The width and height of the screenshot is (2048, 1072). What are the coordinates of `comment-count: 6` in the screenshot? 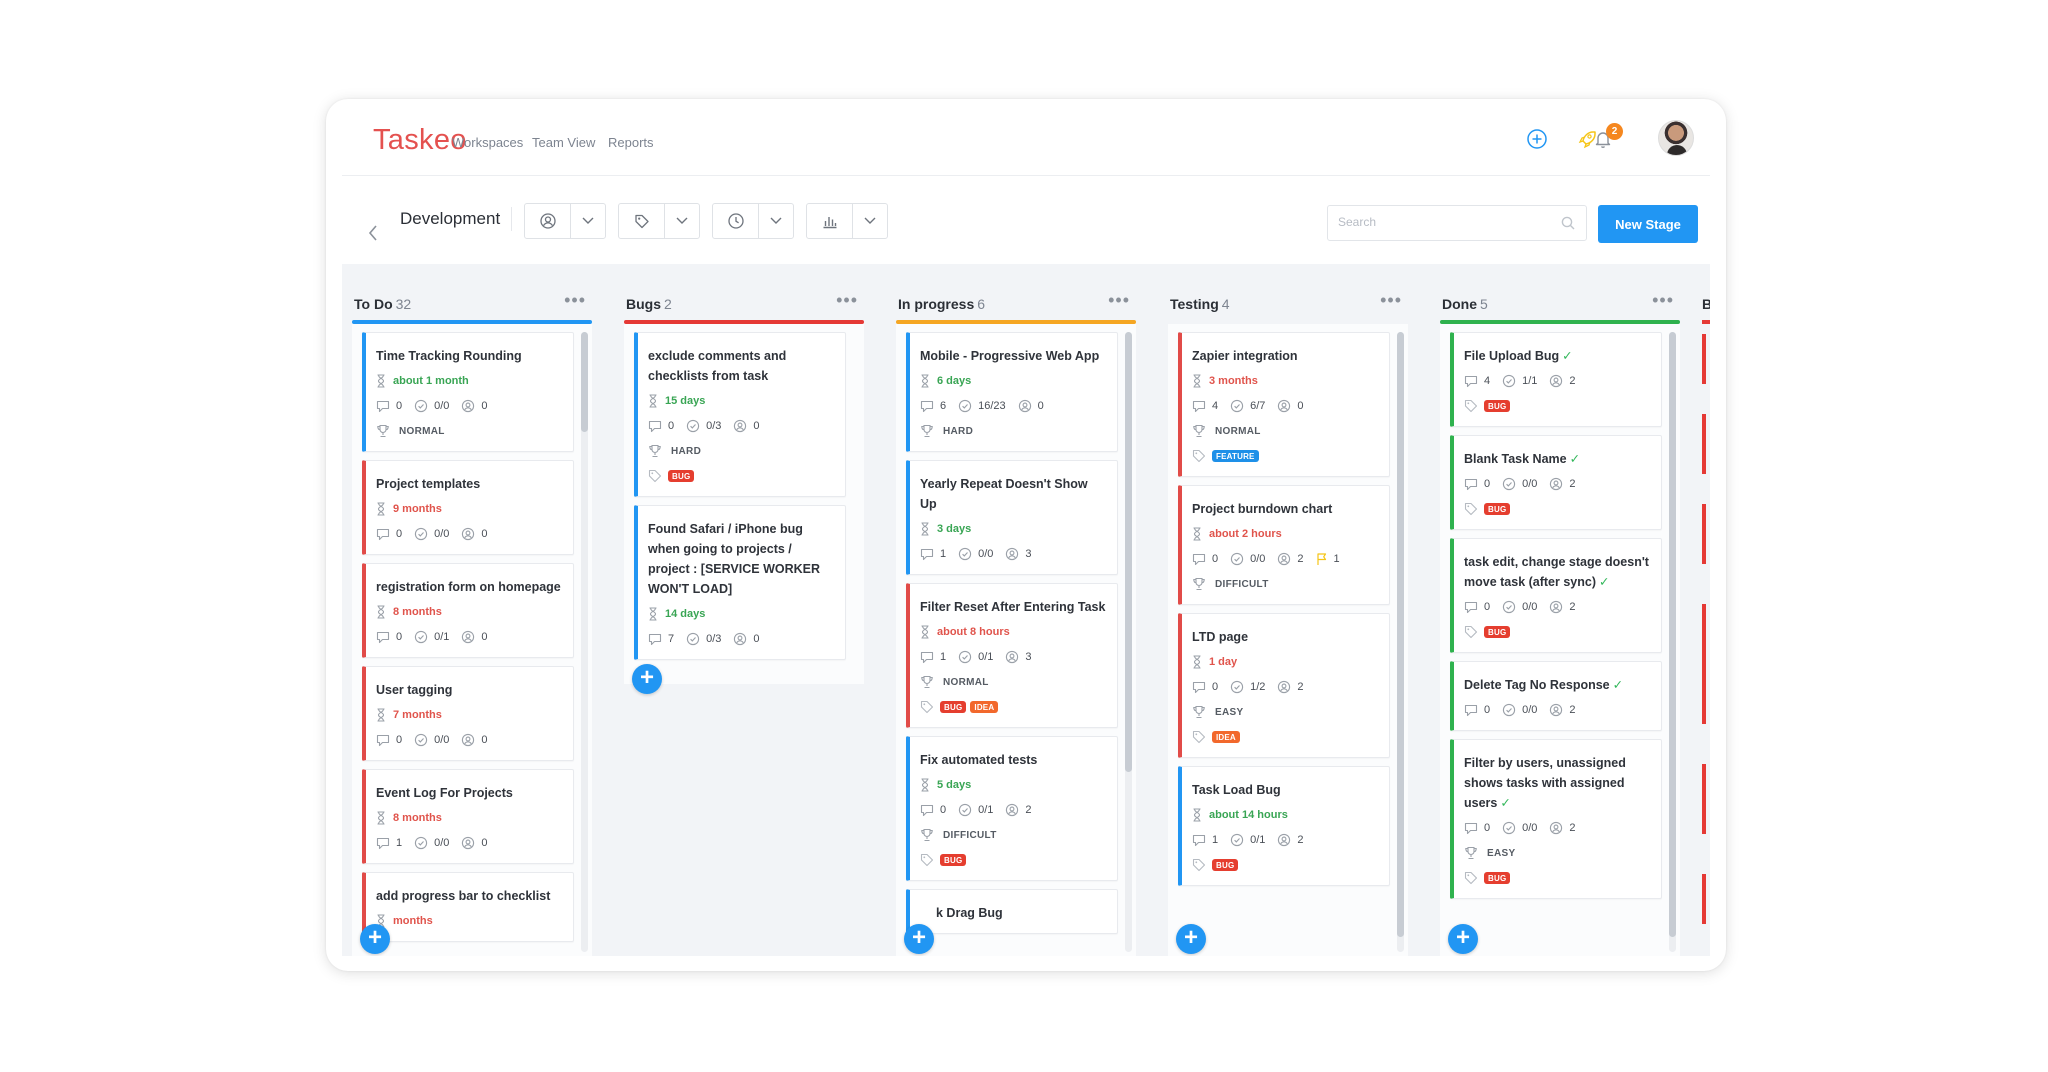 It's located at (943, 406).